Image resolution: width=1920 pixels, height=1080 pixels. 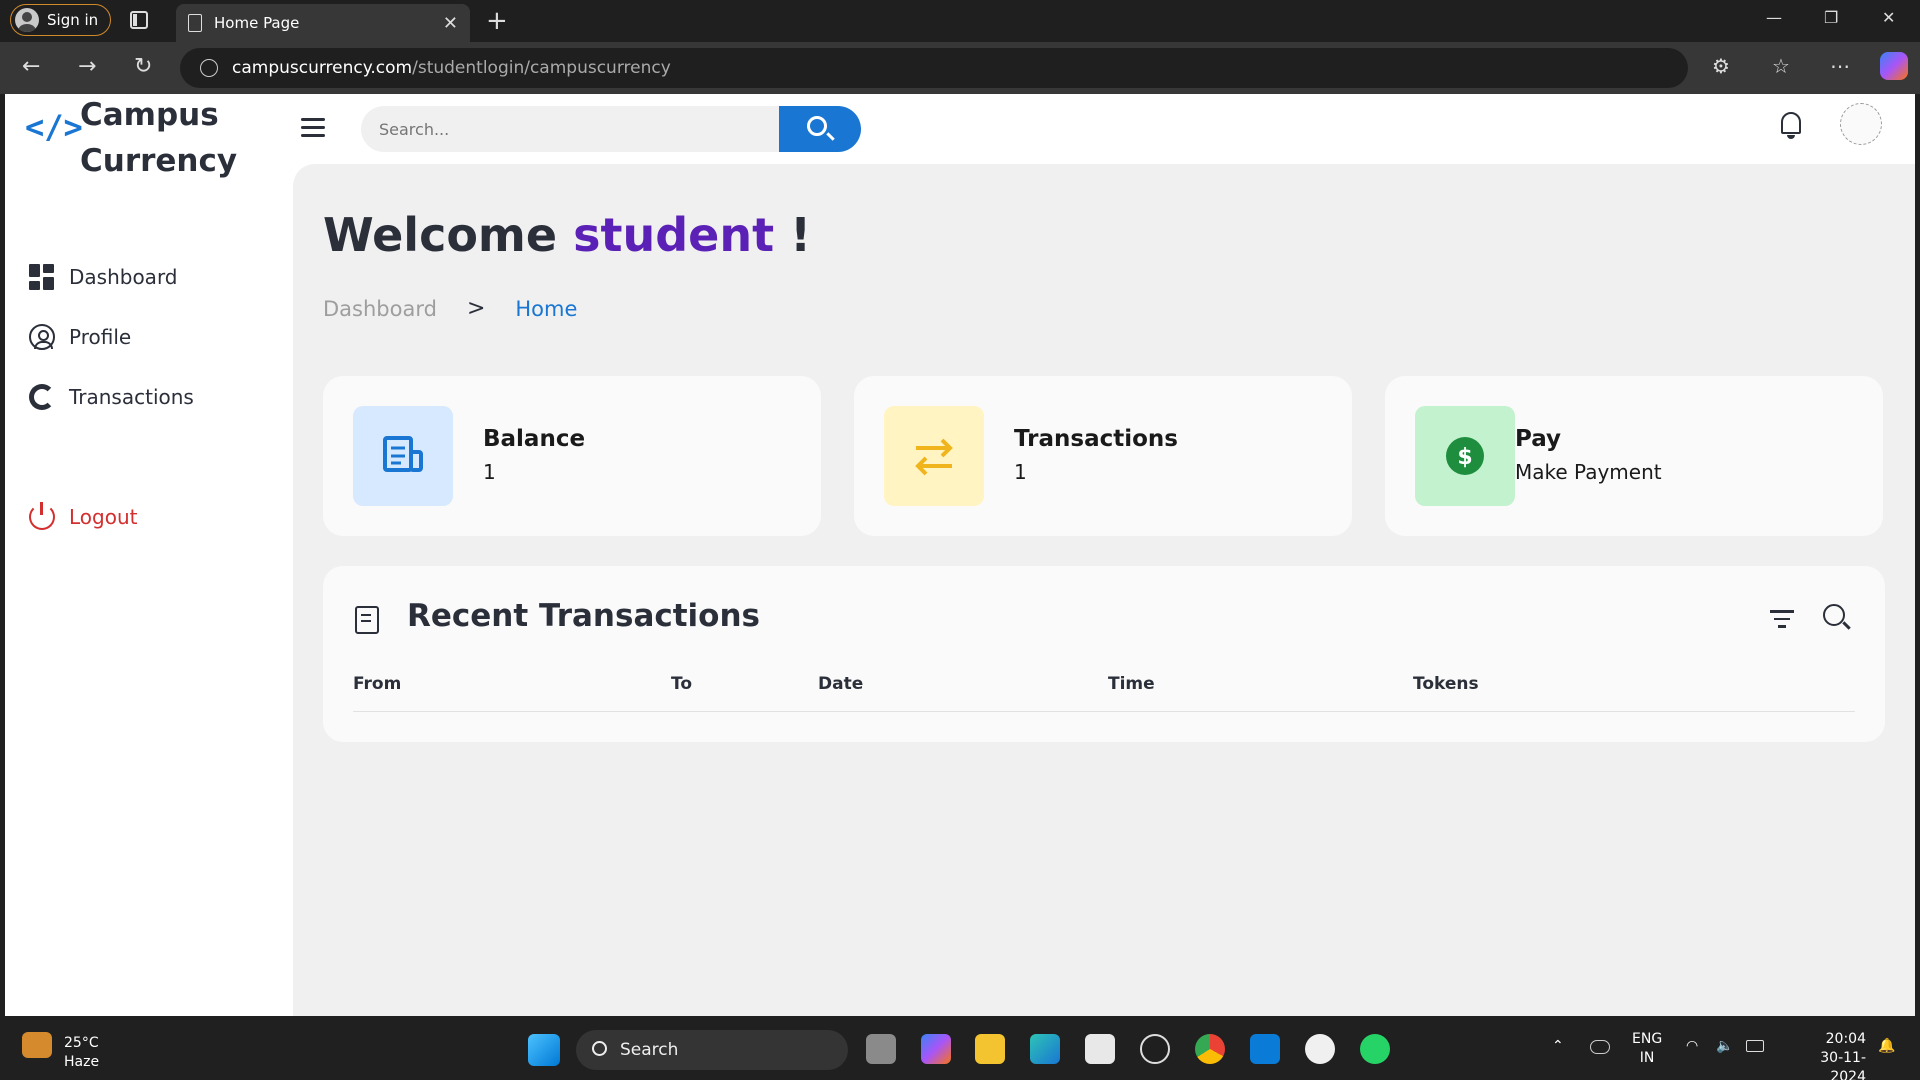 I want to click on browser-tab-home: Home Page ✕, so click(x=323, y=23).